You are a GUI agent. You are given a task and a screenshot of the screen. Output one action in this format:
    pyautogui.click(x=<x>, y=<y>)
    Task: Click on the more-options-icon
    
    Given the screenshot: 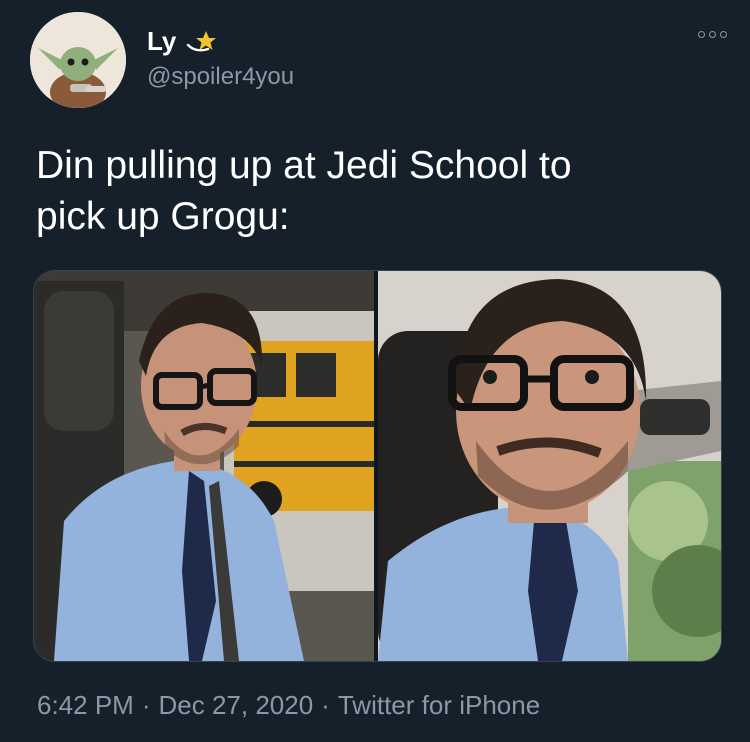 What is the action you would take?
    pyautogui.click(x=716, y=34)
    